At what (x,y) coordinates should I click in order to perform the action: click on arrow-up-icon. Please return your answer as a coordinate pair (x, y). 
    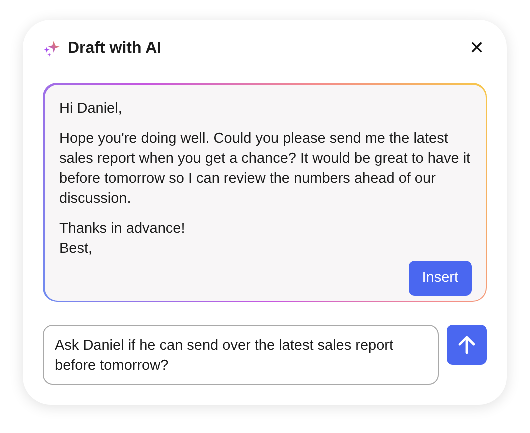
    Looking at the image, I should click on (467, 345).